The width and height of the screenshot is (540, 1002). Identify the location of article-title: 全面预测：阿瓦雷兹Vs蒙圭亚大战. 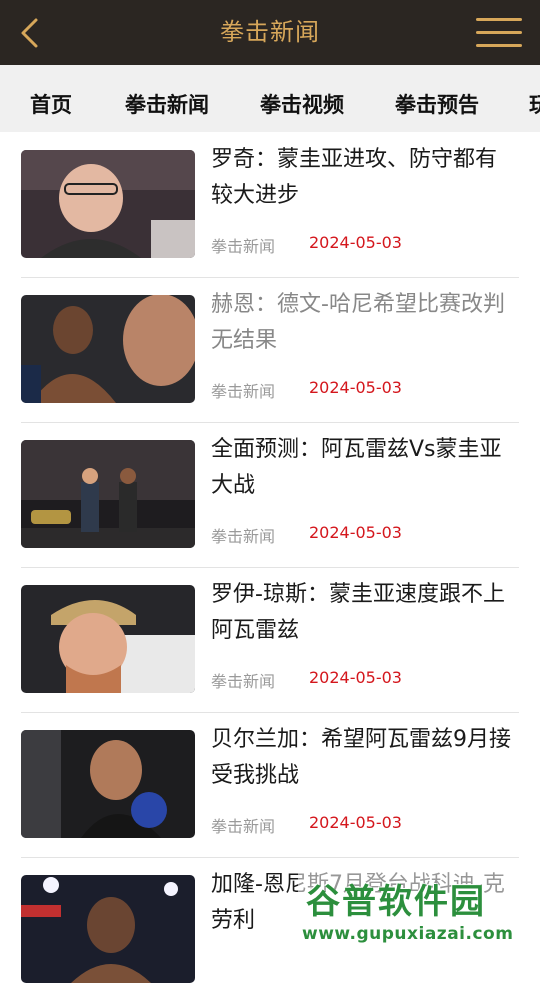
(356, 467).